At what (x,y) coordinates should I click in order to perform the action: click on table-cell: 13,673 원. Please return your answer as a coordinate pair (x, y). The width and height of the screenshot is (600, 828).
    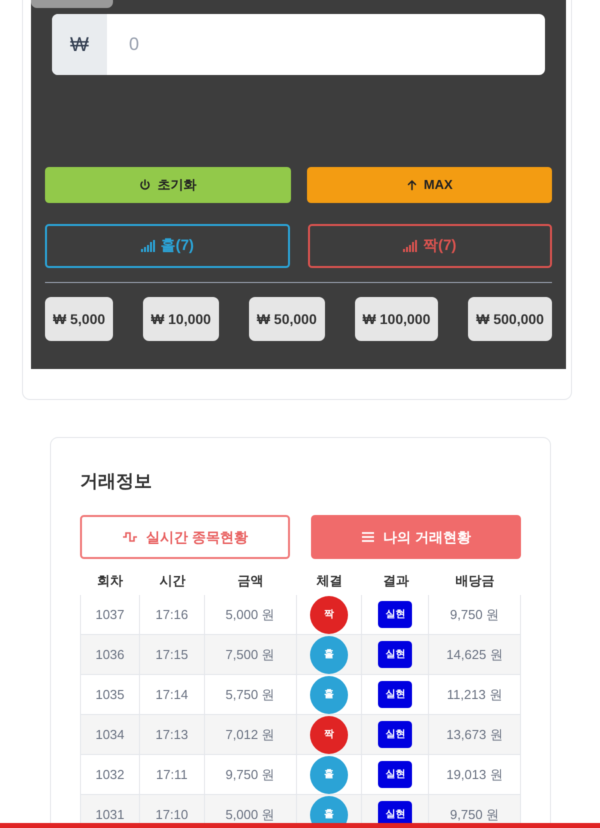
    Looking at the image, I should click on (475, 734).